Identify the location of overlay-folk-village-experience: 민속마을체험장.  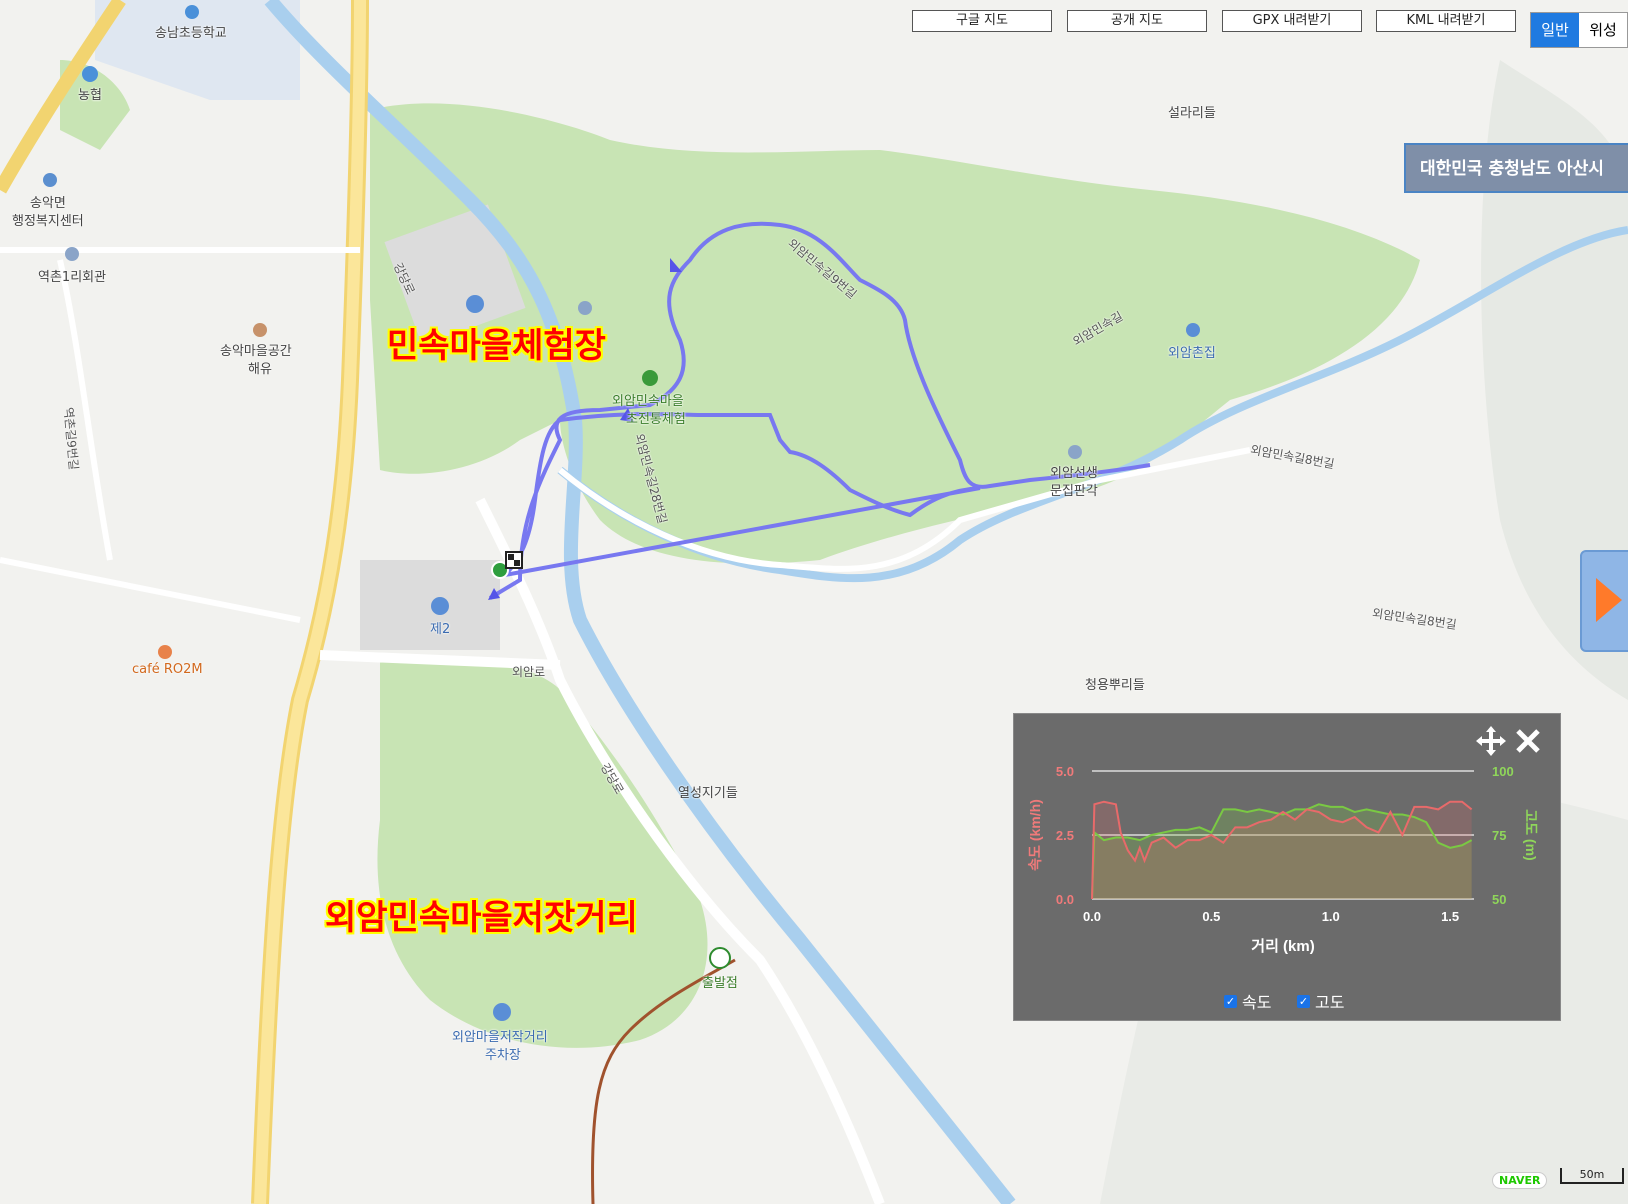
(496, 346).